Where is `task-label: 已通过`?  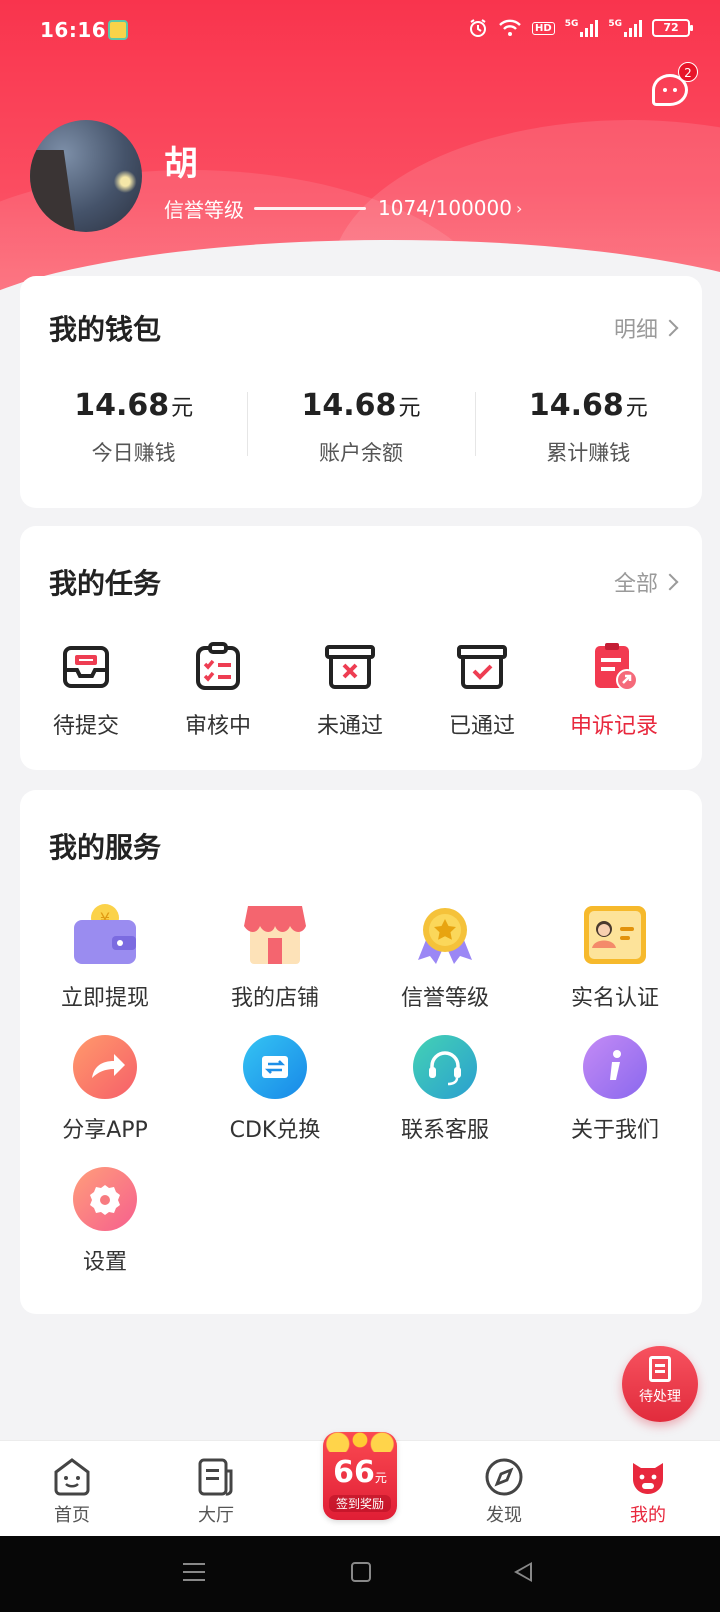
task-label: 已通过 is located at coordinates (481, 726).